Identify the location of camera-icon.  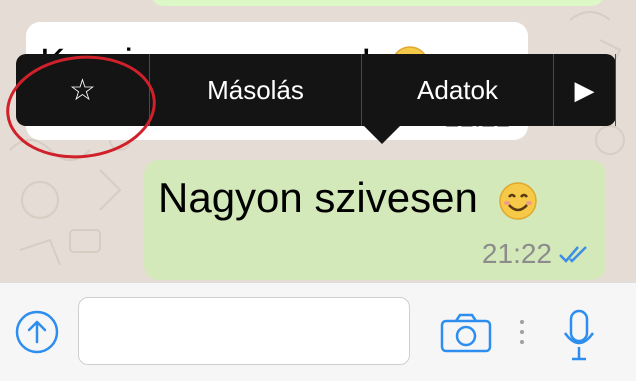
(466, 333).